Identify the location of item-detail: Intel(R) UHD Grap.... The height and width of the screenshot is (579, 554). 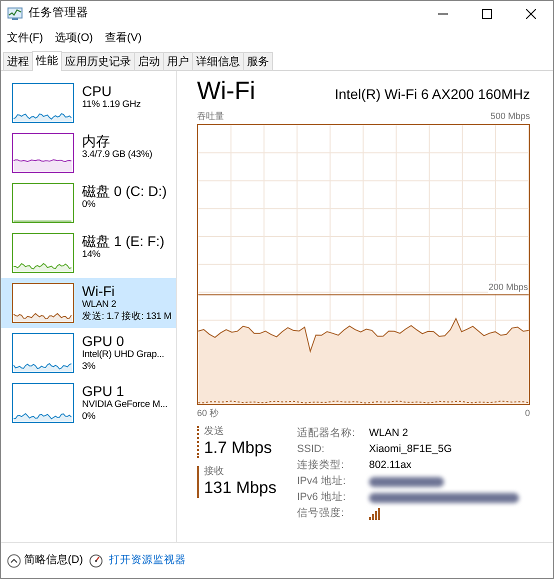
(123, 355).